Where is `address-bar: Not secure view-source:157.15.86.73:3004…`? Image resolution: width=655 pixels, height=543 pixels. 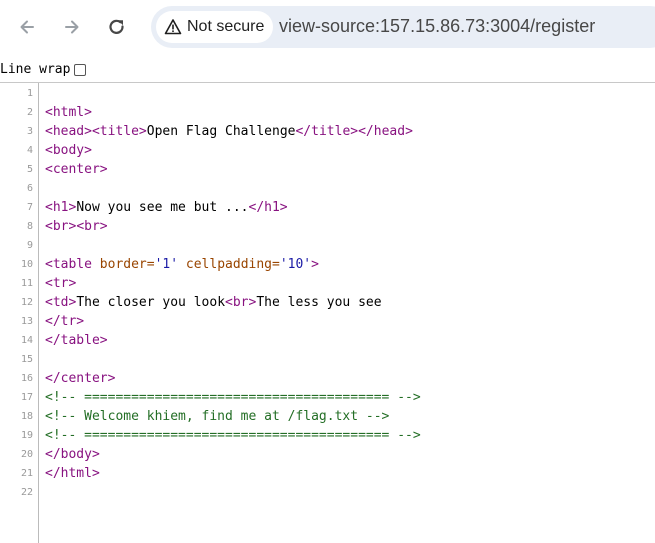 address-bar: Not secure view-source:157.15.86.73:3004… is located at coordinates (403, 27).